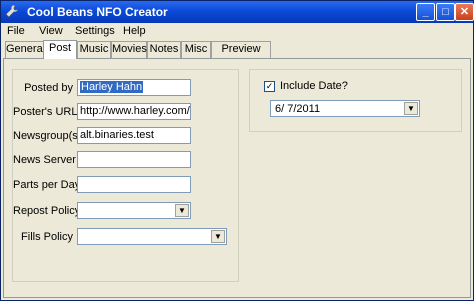 The width and height of the screenshot is (474, 301). I want to click on window-title: Cool Beans NFO Creator, so click(97, 12).